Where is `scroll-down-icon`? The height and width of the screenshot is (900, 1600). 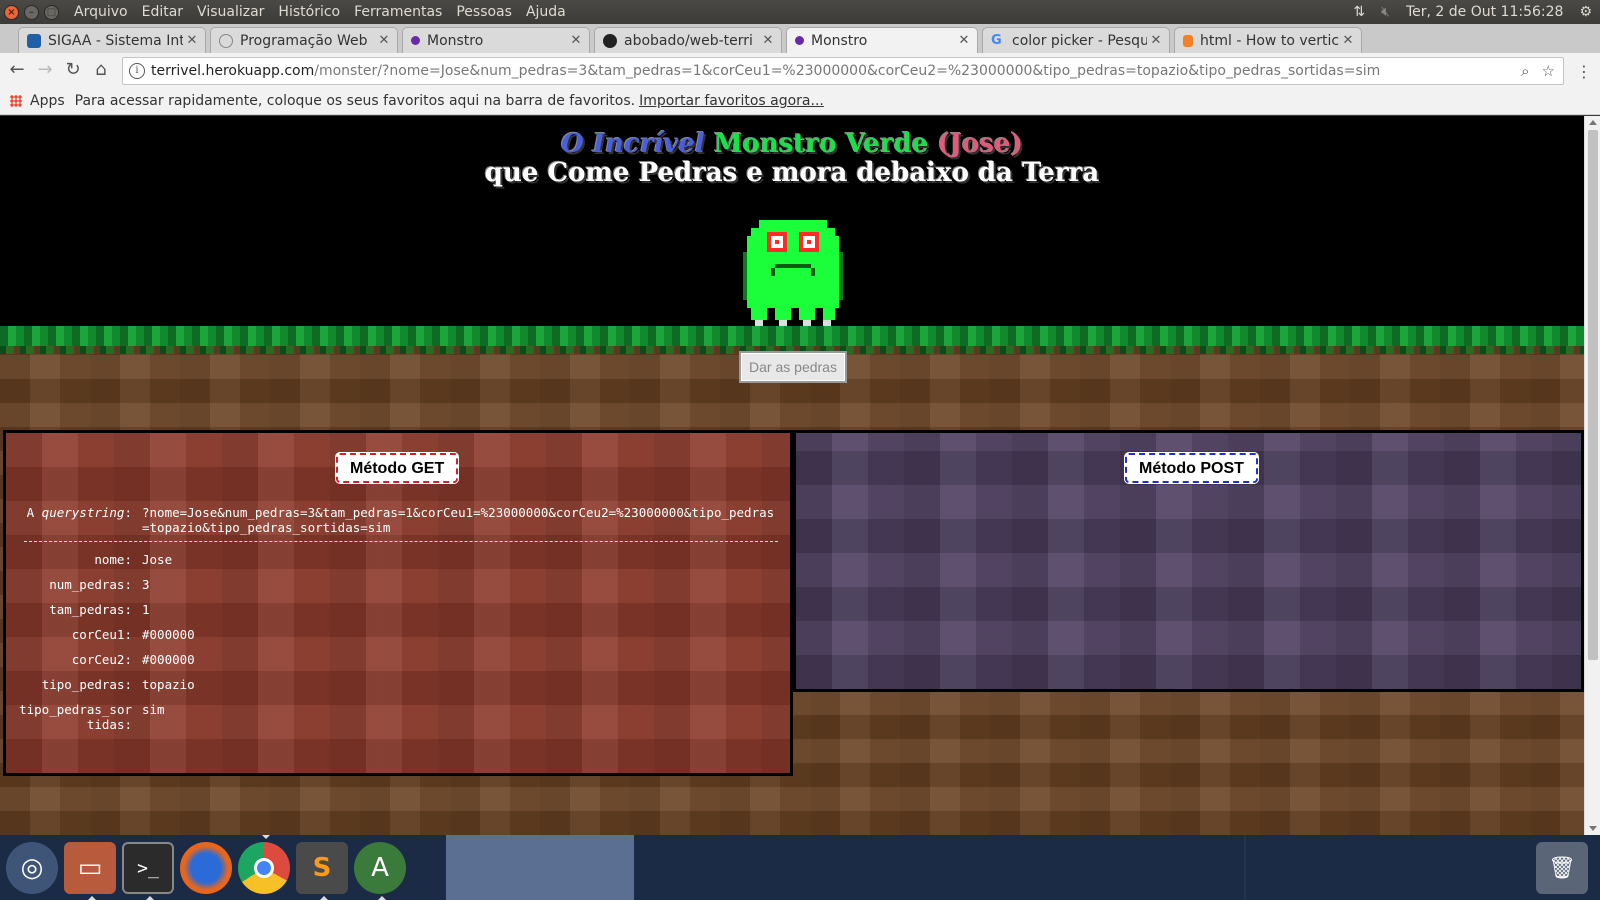 scroll-down-icon is located at coordinates (1593, 828).